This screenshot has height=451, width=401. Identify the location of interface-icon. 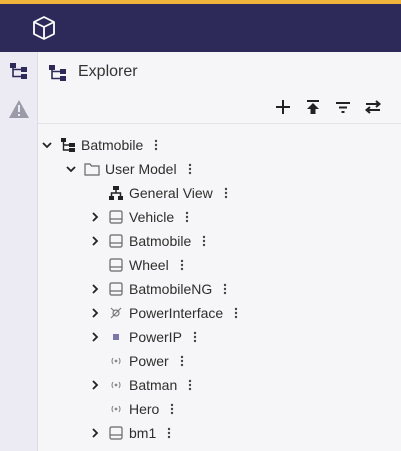
(116, 313).